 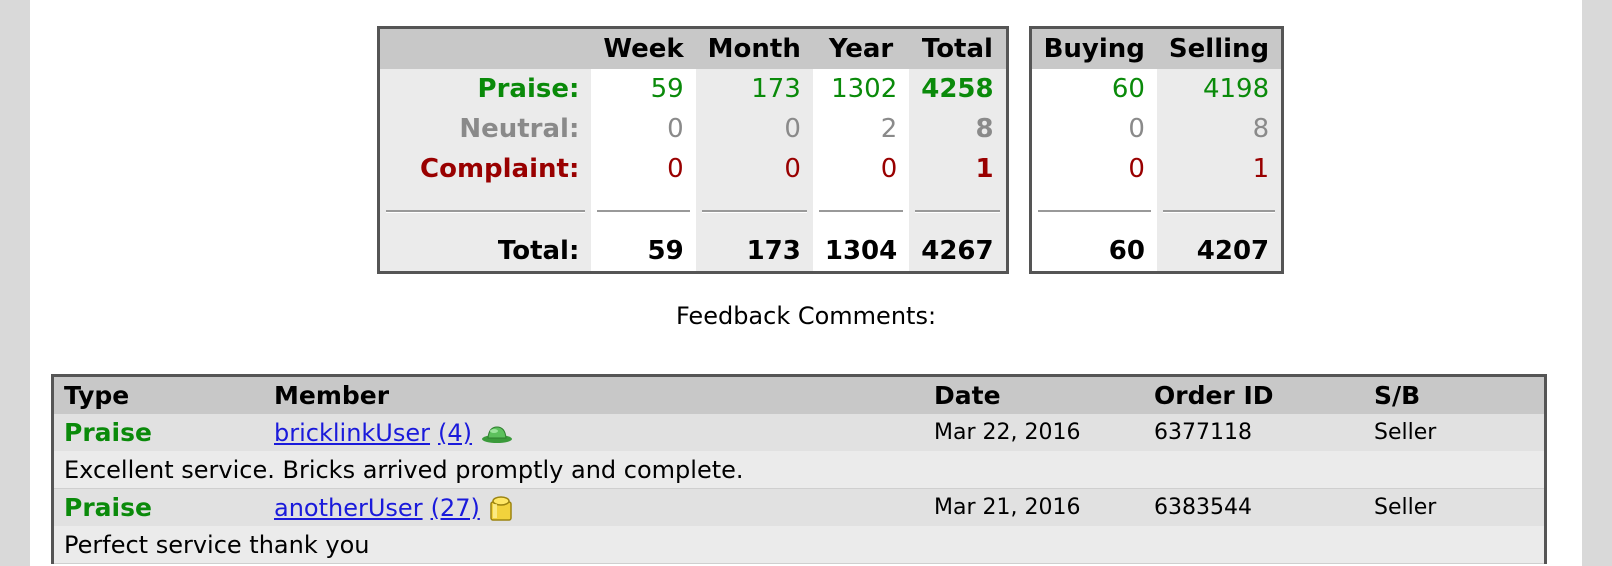 What do you see at coordinates (754, 169) in the screenshot?
I see `complaint-month: 0` at bounding box center [754, 169].